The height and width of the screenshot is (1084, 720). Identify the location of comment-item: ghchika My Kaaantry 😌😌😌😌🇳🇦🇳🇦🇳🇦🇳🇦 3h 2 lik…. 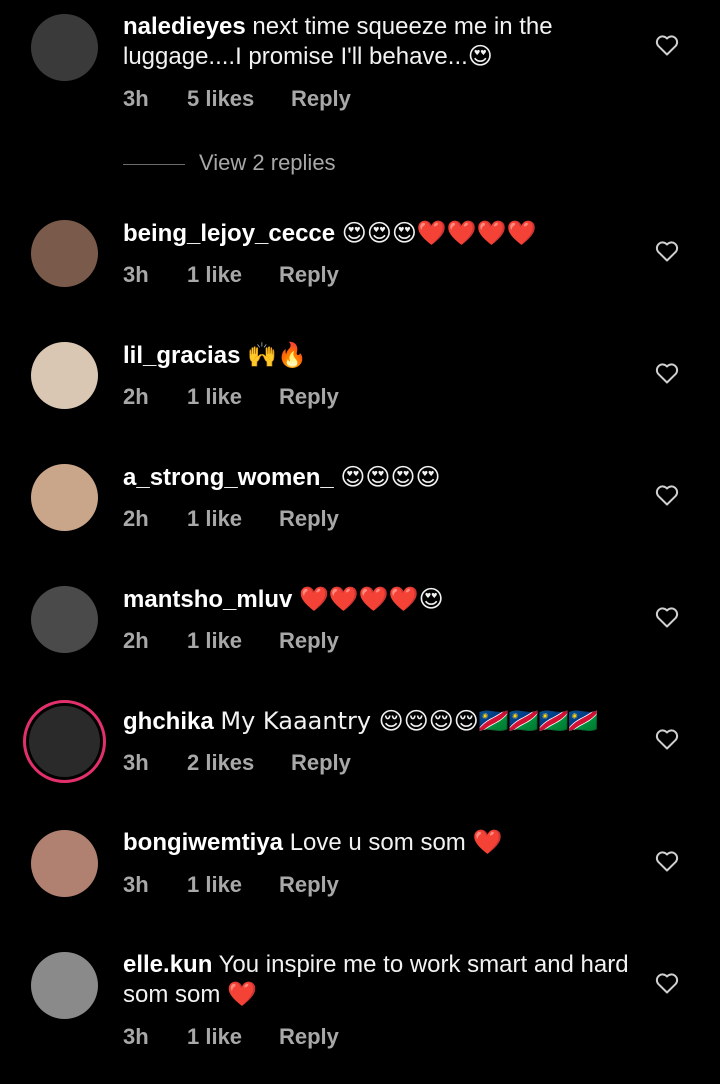
(360, 744).